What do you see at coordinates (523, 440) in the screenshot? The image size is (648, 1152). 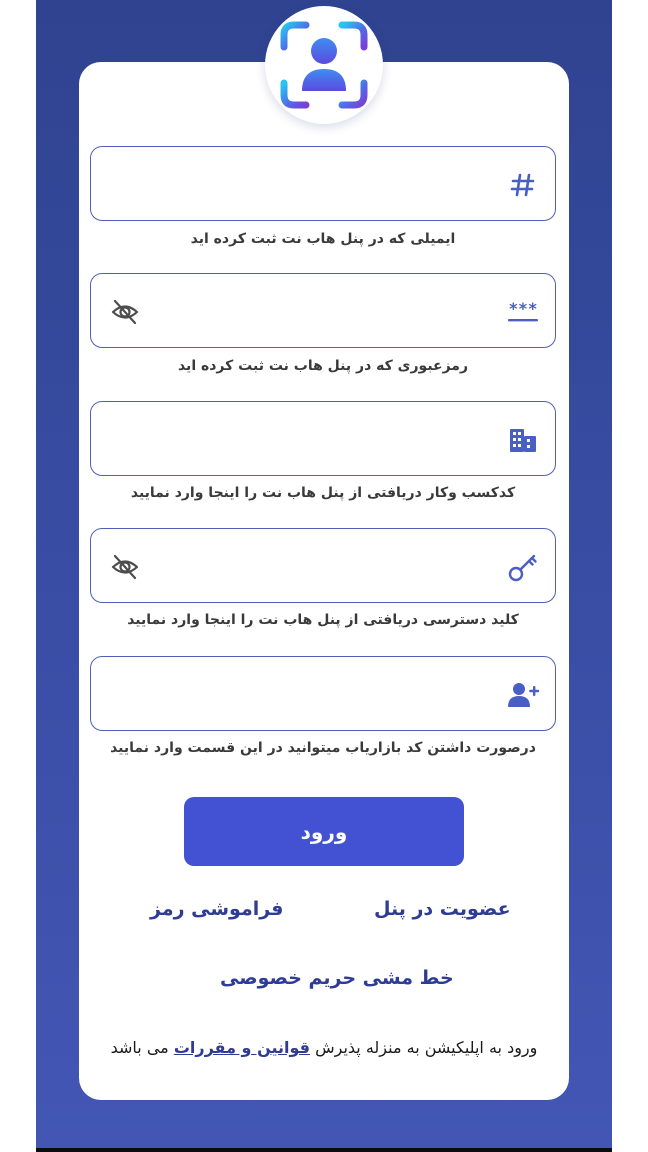 I see `building-icon` at bounding box center [523, 440].